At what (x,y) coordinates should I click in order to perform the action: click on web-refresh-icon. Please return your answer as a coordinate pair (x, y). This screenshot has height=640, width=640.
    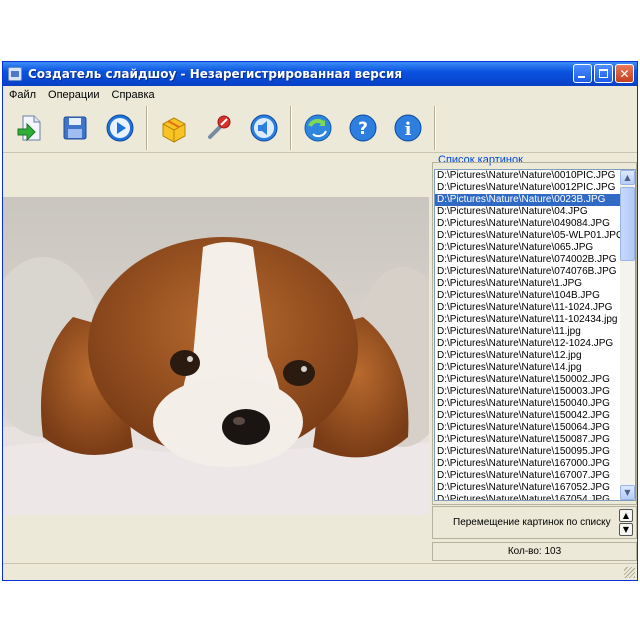
    Looking at the image, I should click on (317, 128).